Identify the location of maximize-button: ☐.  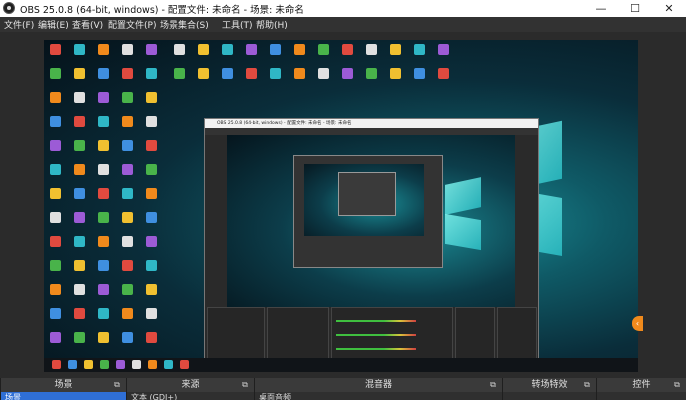
(635, 8).